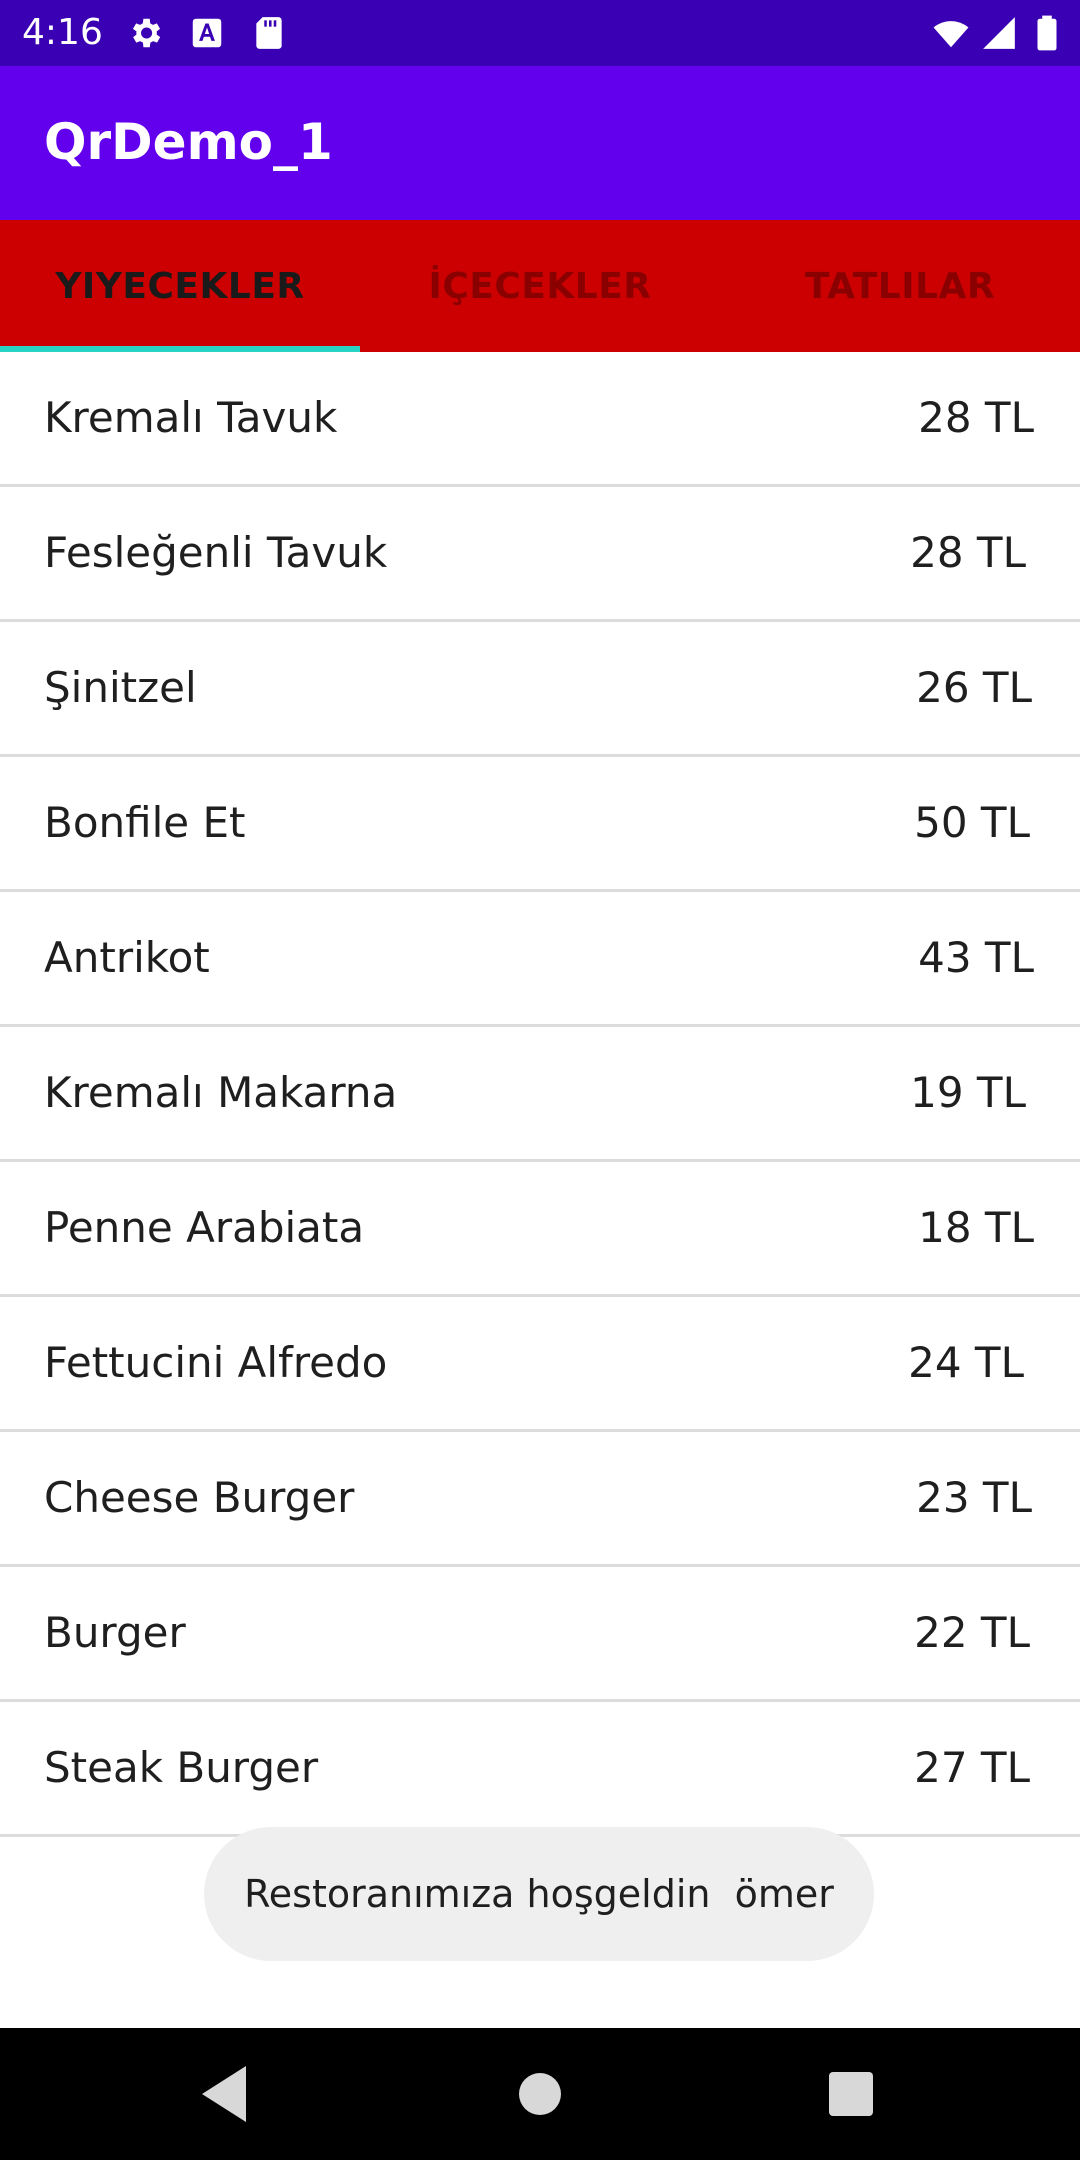 This screenshot has height=2160, width=1080. I want to click on list-item: Antrikot 43 TL, so click(540, 959).